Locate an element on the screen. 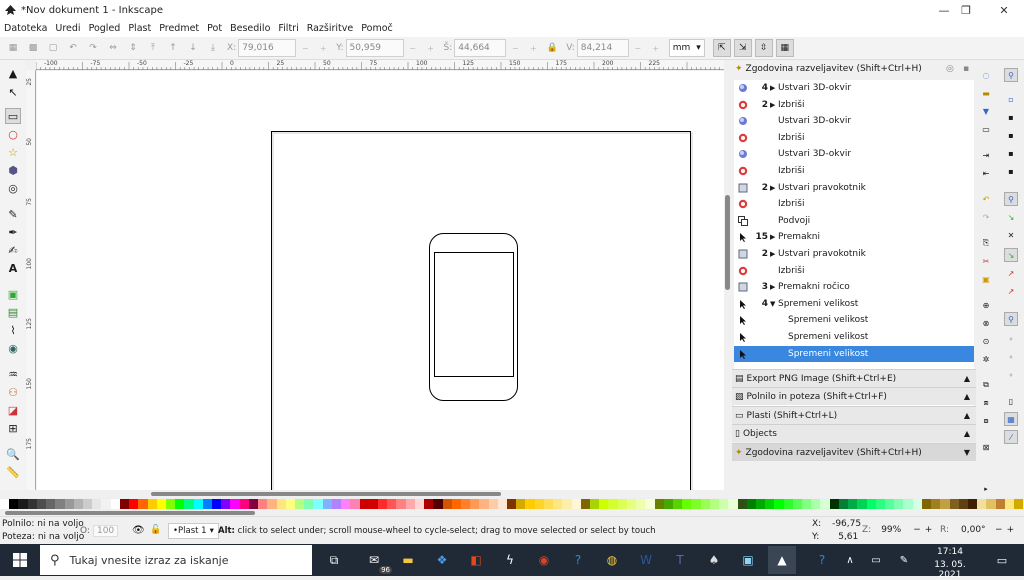 Image resolution: width=1024 pixels, height=580 pixels. snap-text-baseline-icon: ◦ is located at coordinates (1011, 375).